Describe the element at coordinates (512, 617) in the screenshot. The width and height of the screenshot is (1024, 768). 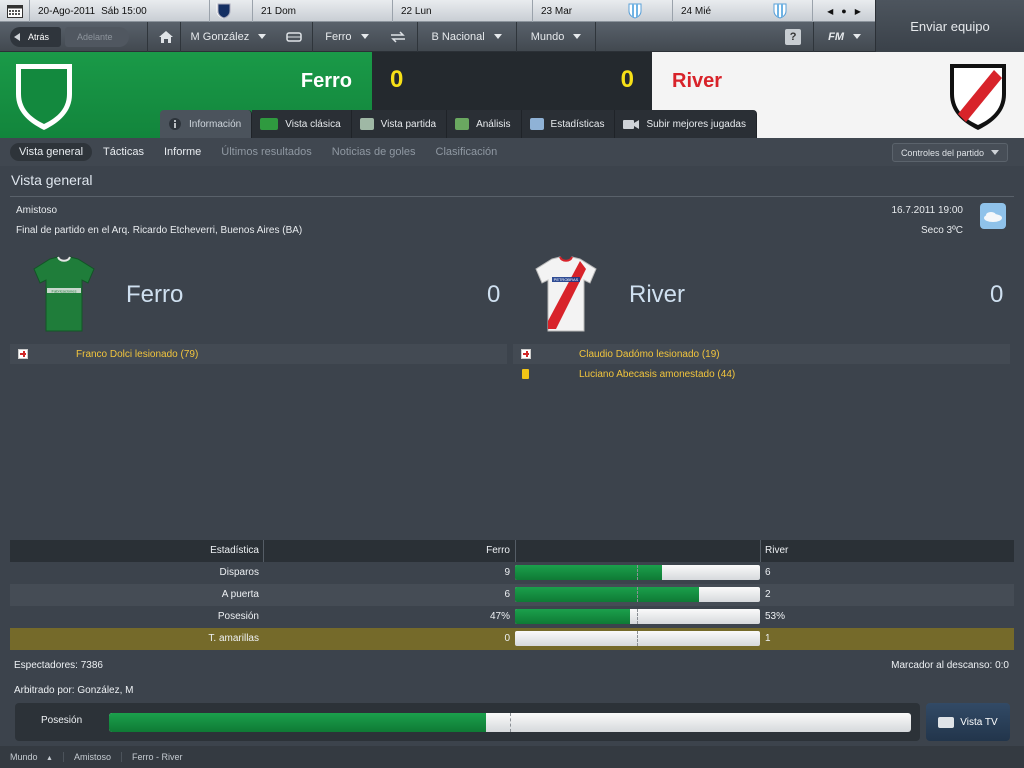
I see `stat-row-posesion: Posesión 47% 53%` at that location.